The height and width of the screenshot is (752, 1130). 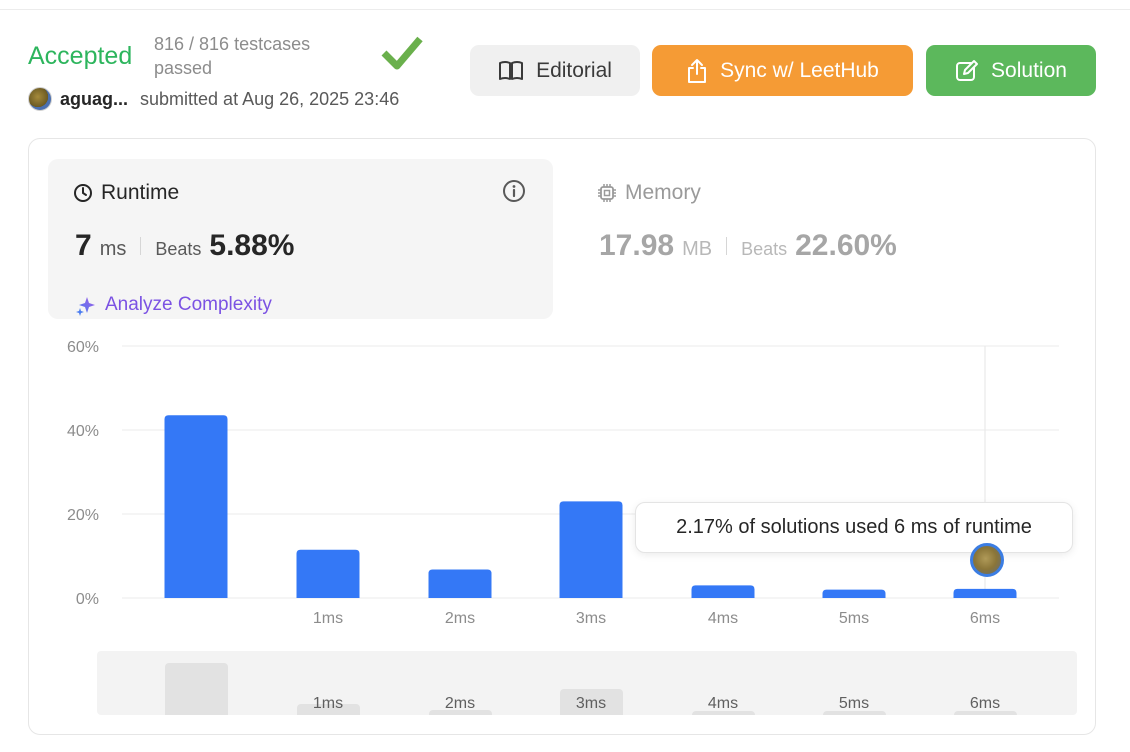 What do you see at coordinates (328, 703) in the screenshot?
I see `navigator-label: 1ms` at bounding box center [328, 703].